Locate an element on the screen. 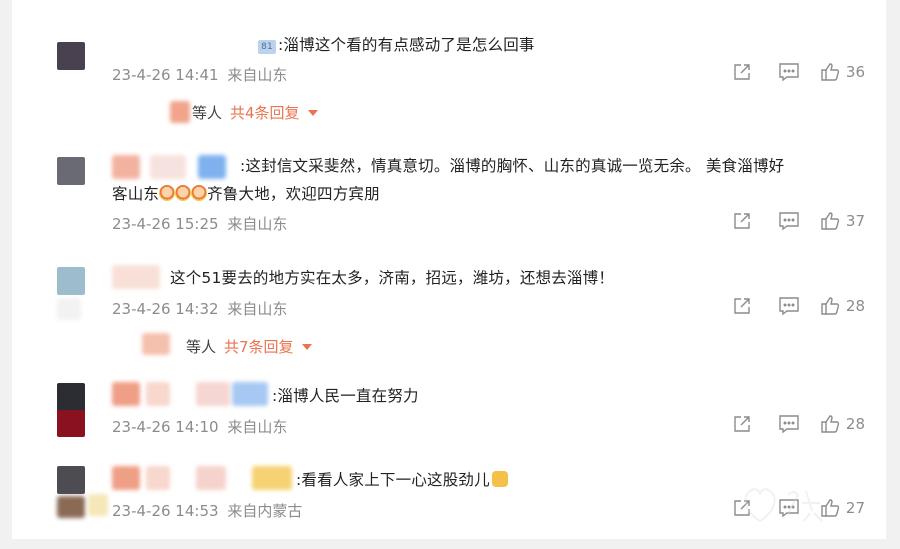 This screenshot has height=549, width=900. watermark-logo is located at coordinates (783, 505).